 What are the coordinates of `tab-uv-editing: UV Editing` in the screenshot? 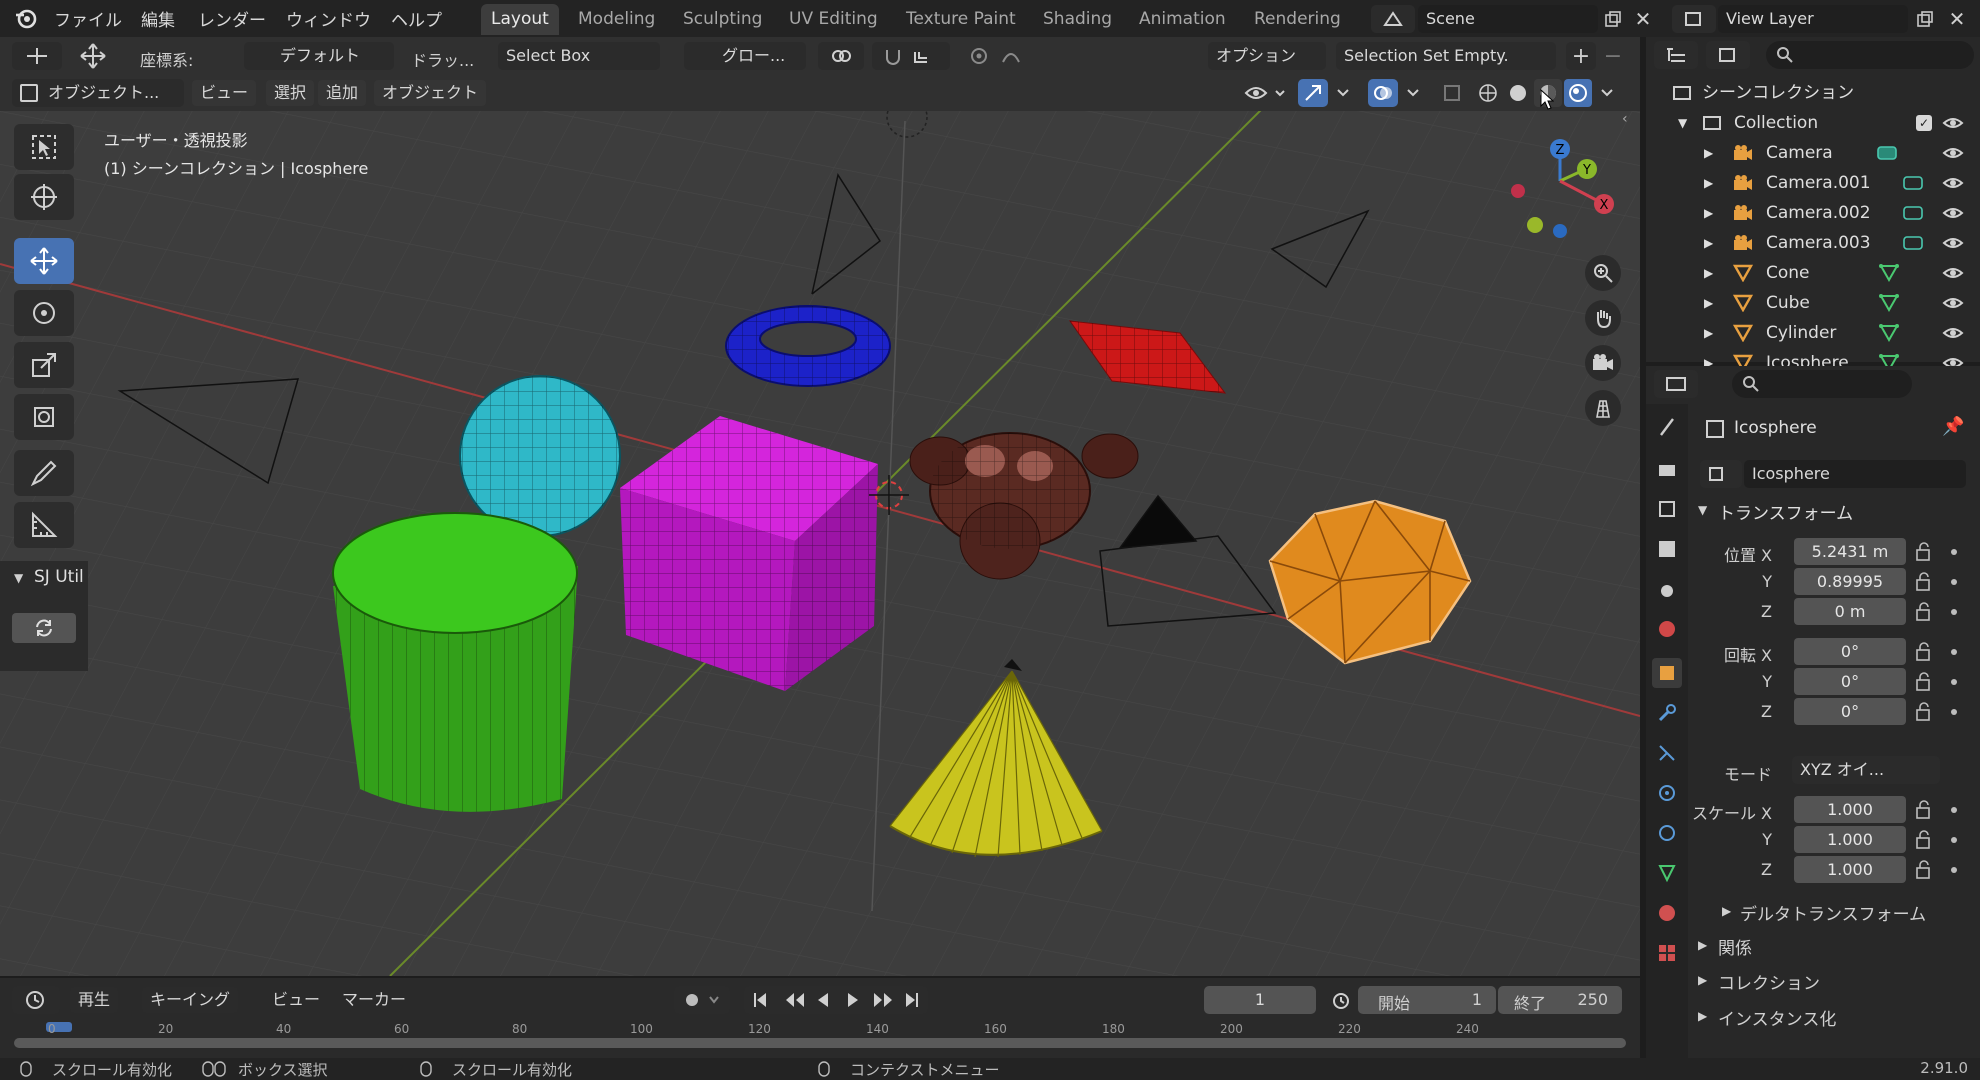 It's located at (833, 19).